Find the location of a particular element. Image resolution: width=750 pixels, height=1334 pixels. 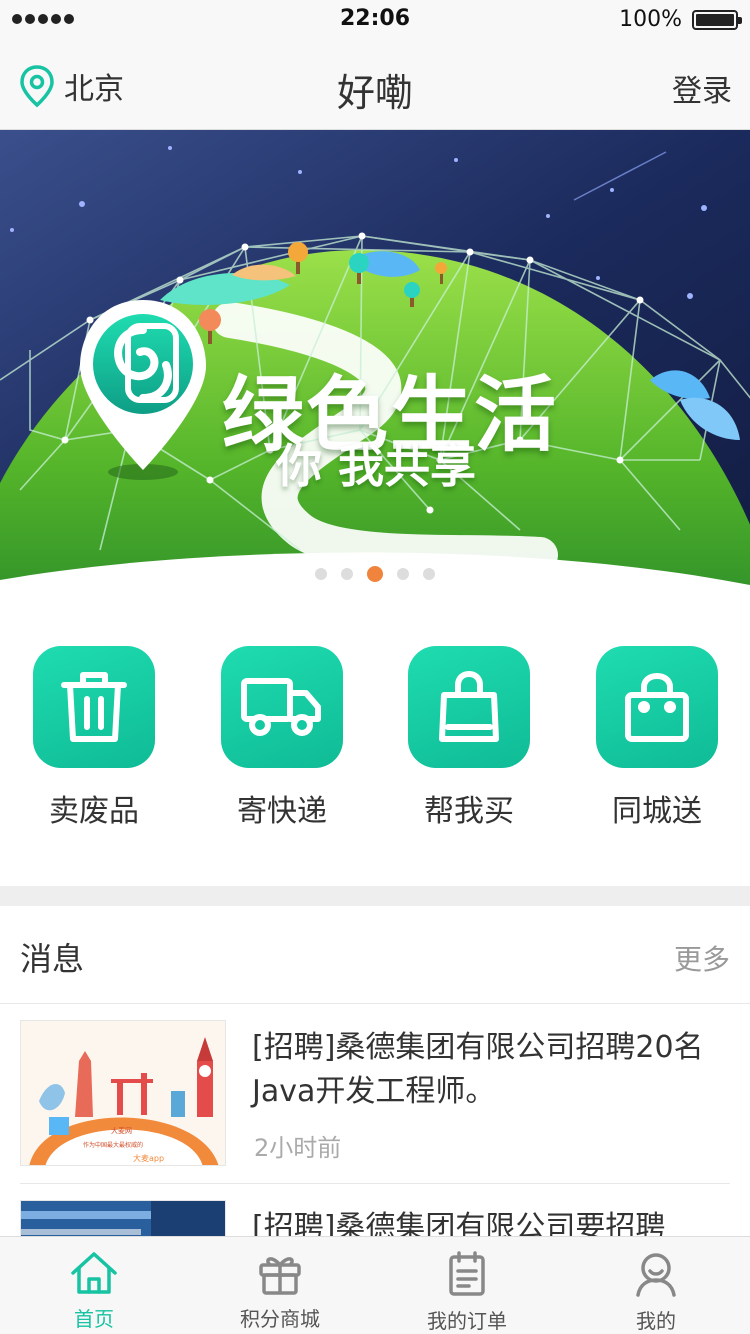

tab-my-orders: 我的订单 is located at coordinates (467, 1292).